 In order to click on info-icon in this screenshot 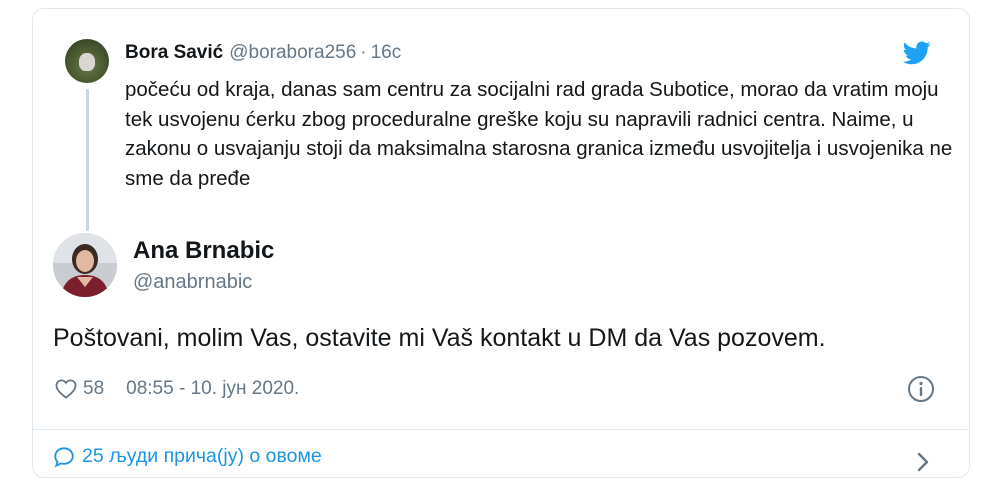, I will do `click(921, 389)`.